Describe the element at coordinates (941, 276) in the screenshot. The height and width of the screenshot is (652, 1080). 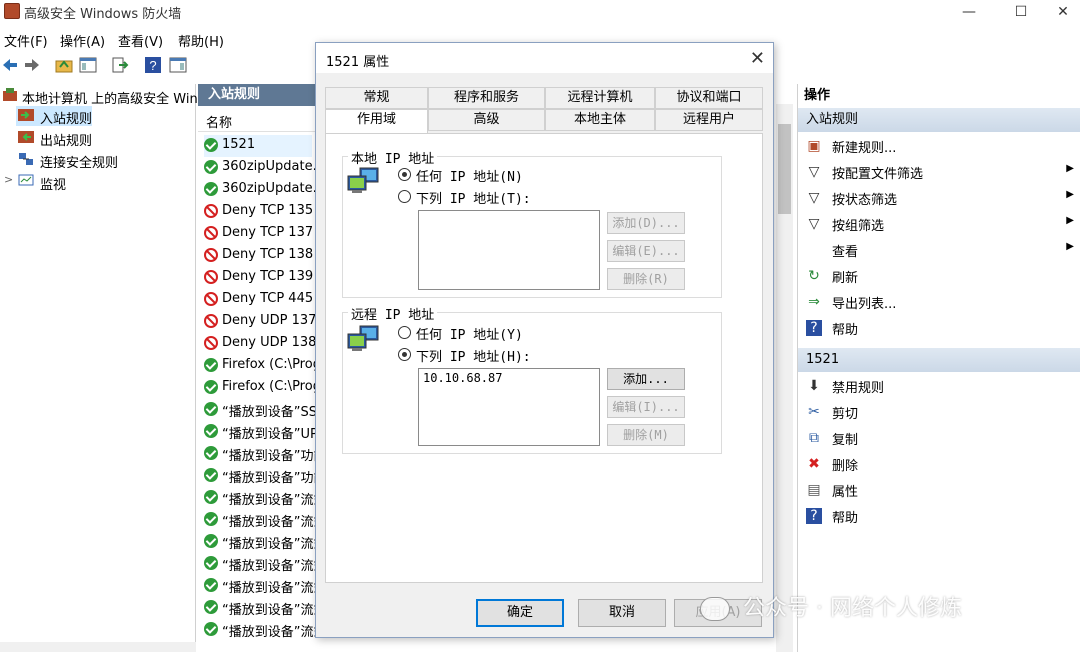
I see `action-item: ↻ 刷新` at that location.